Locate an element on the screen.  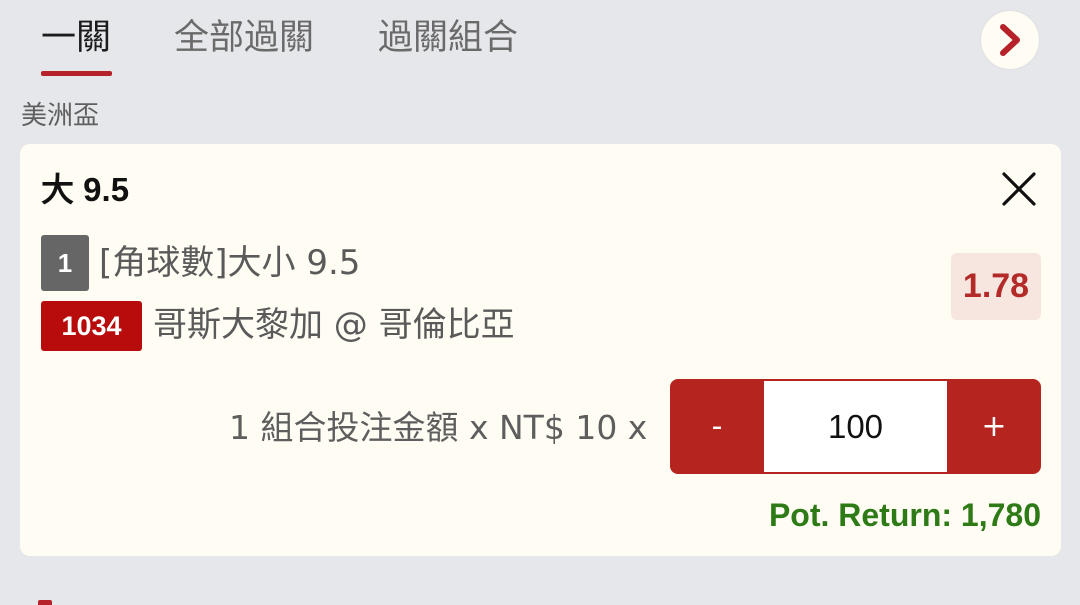
close-icon is located at coordinates (1019, 189).